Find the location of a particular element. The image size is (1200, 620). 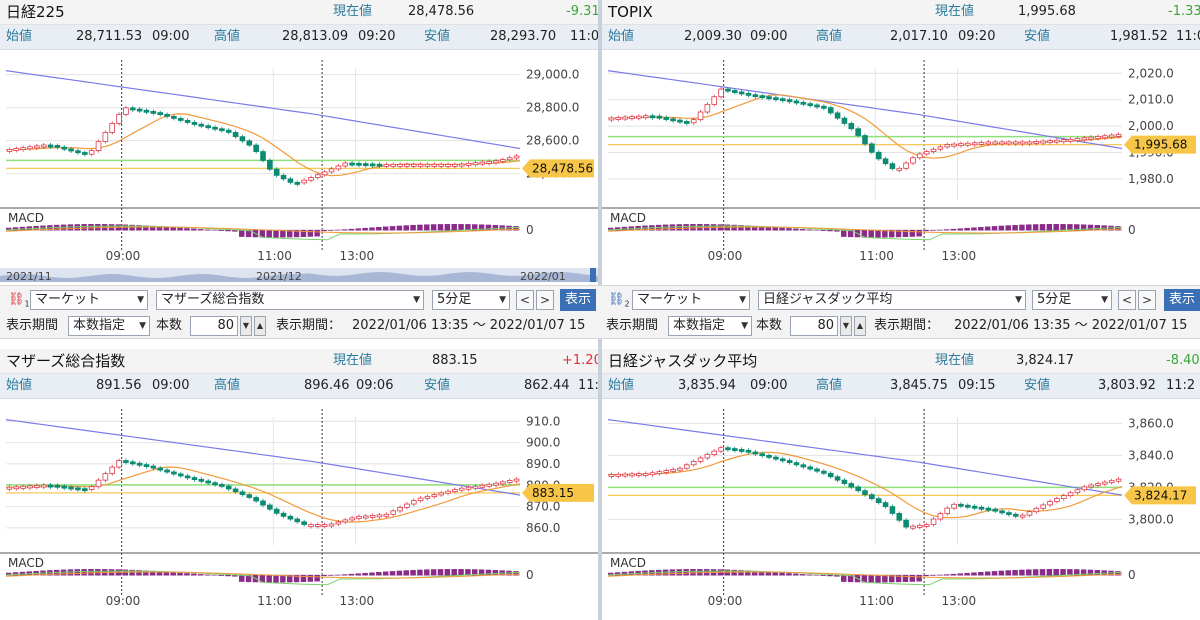

navigator-date-label: 2021/11 is located at coordinates (29, 276).